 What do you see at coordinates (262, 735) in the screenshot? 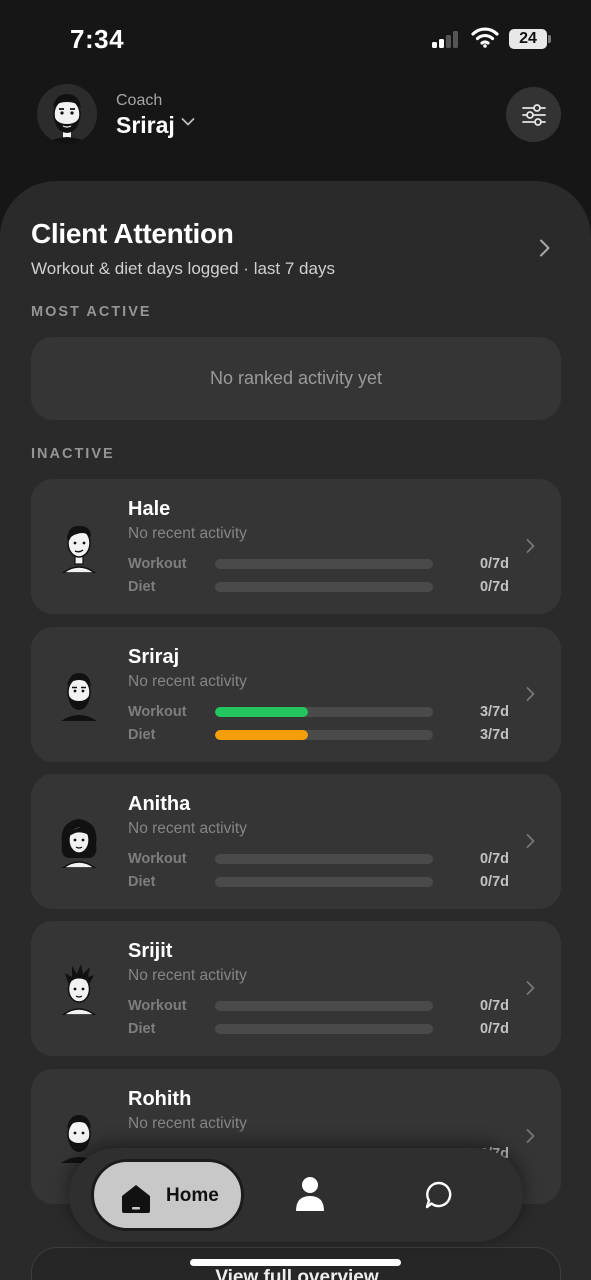
I see `diet-progress-fill` at bounding box center [262, 735].